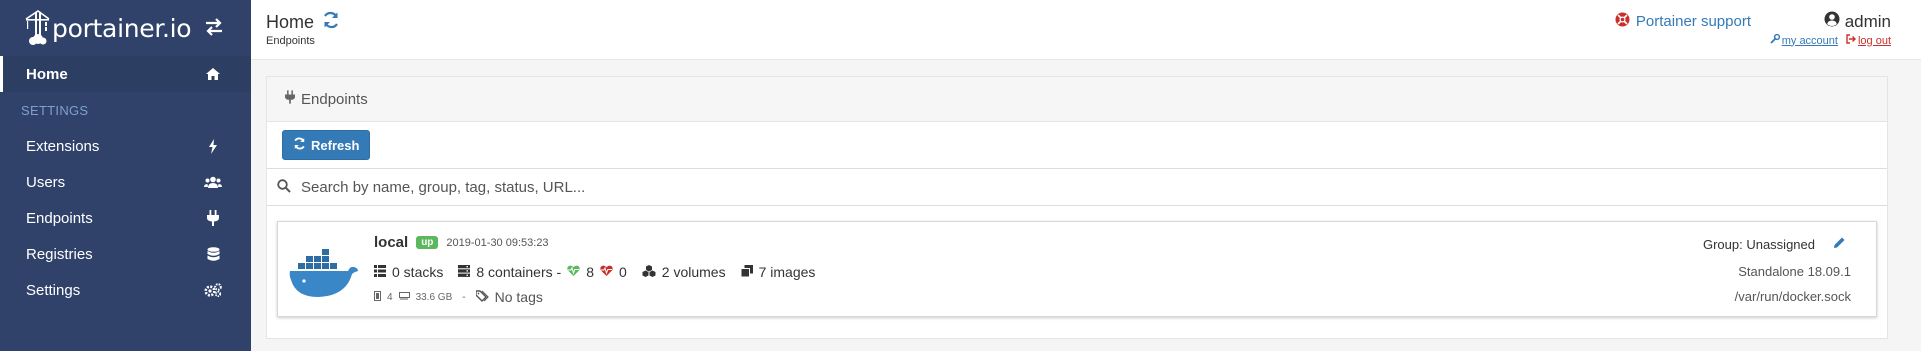 Image resolution: width=1921 pixels, height=351 pixels. What do you see at coordinates (1867, 21) in the screenshot?
I see `username: admin` at bounding box center [1867, 21].